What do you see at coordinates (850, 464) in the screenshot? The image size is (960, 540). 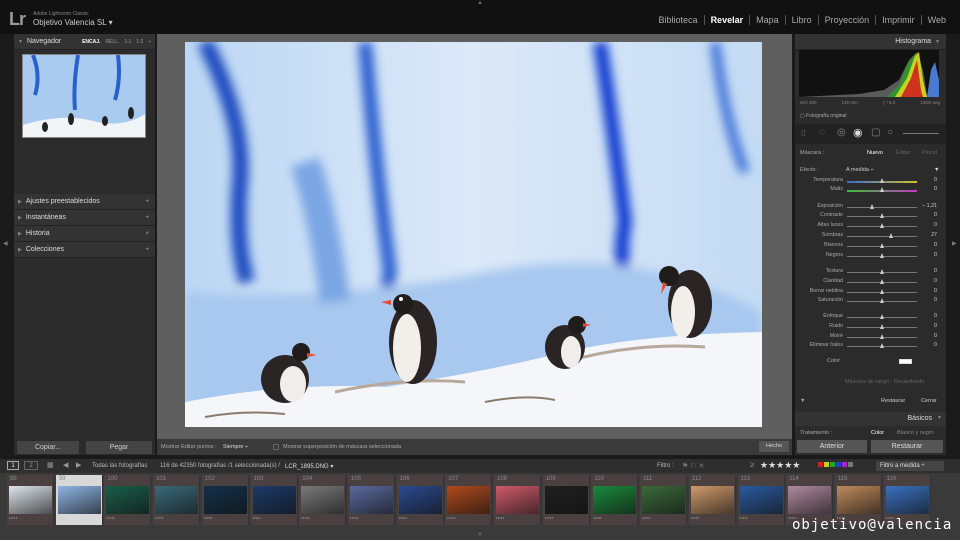 I see `gray-label` at bounding box center [850, 464].